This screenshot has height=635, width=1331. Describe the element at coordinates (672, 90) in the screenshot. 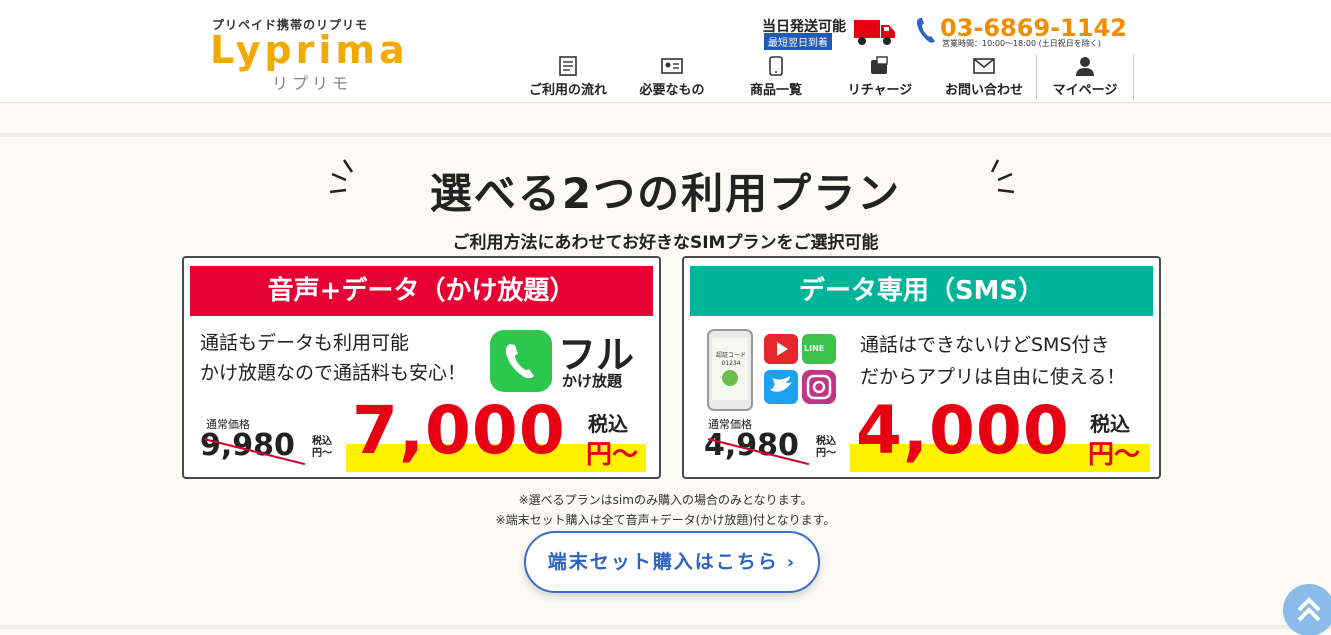

I see `nav-label: 必要なもの` at that location.